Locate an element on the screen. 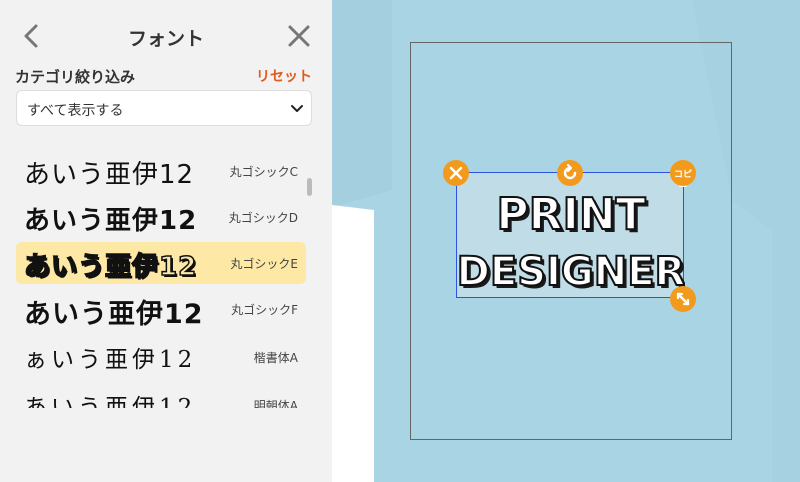 Image resolution: width=800 pixels, height=482 pixels. filter-label: カテゴリ絞り込み is located at coordinates (75, 77).